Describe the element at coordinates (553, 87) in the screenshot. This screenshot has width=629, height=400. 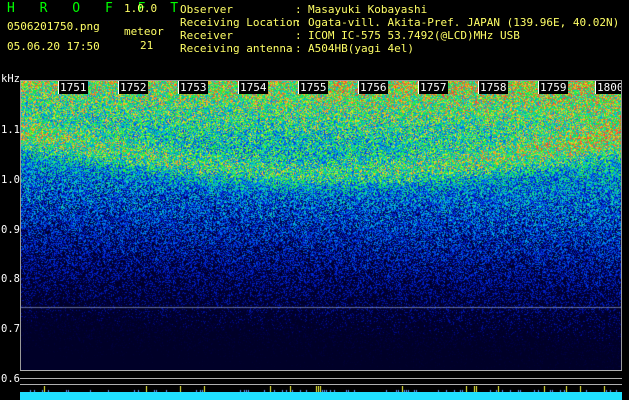
I see `time-label: 1759` at that location.